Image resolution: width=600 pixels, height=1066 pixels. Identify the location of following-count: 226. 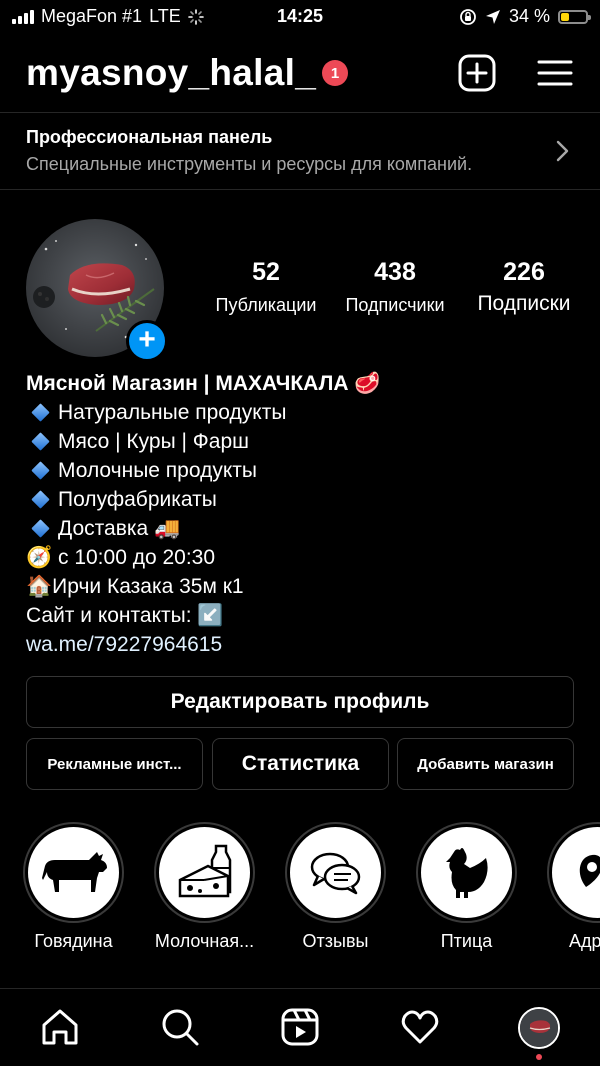
(524, 272).